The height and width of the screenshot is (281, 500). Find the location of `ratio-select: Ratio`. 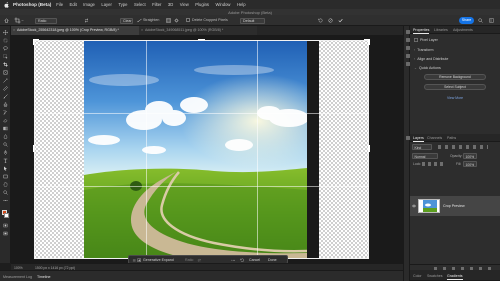

ratio-select: Ratio is located at coordinates (46, 20).